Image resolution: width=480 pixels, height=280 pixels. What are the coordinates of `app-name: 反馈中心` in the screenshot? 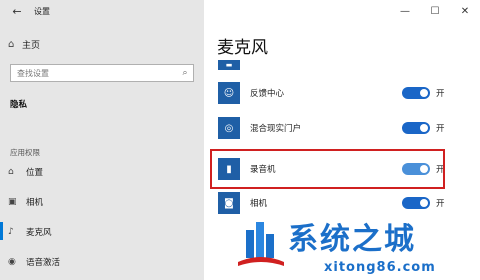 It's located at (267, 94).